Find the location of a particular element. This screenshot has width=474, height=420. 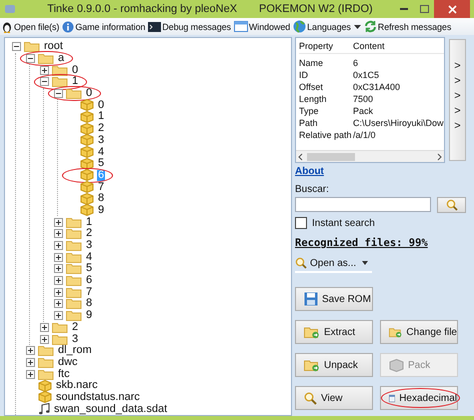

column-header: Content is located at coordinates (398, 47).